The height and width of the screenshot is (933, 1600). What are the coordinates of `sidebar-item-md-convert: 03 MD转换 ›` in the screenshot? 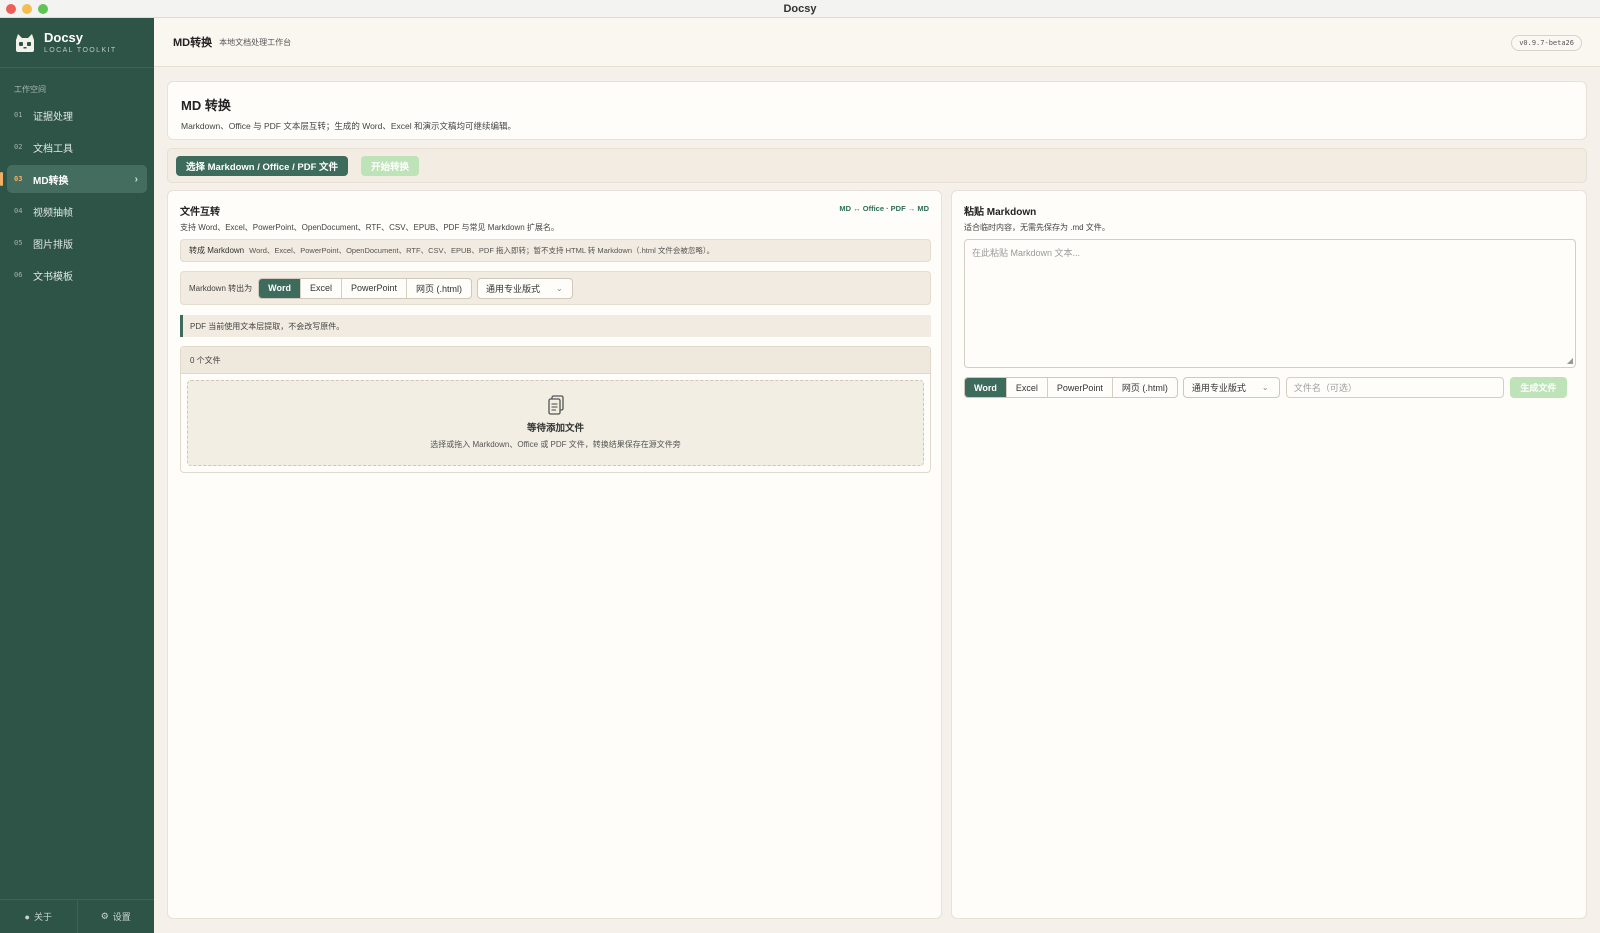 It's located at (73, 179).